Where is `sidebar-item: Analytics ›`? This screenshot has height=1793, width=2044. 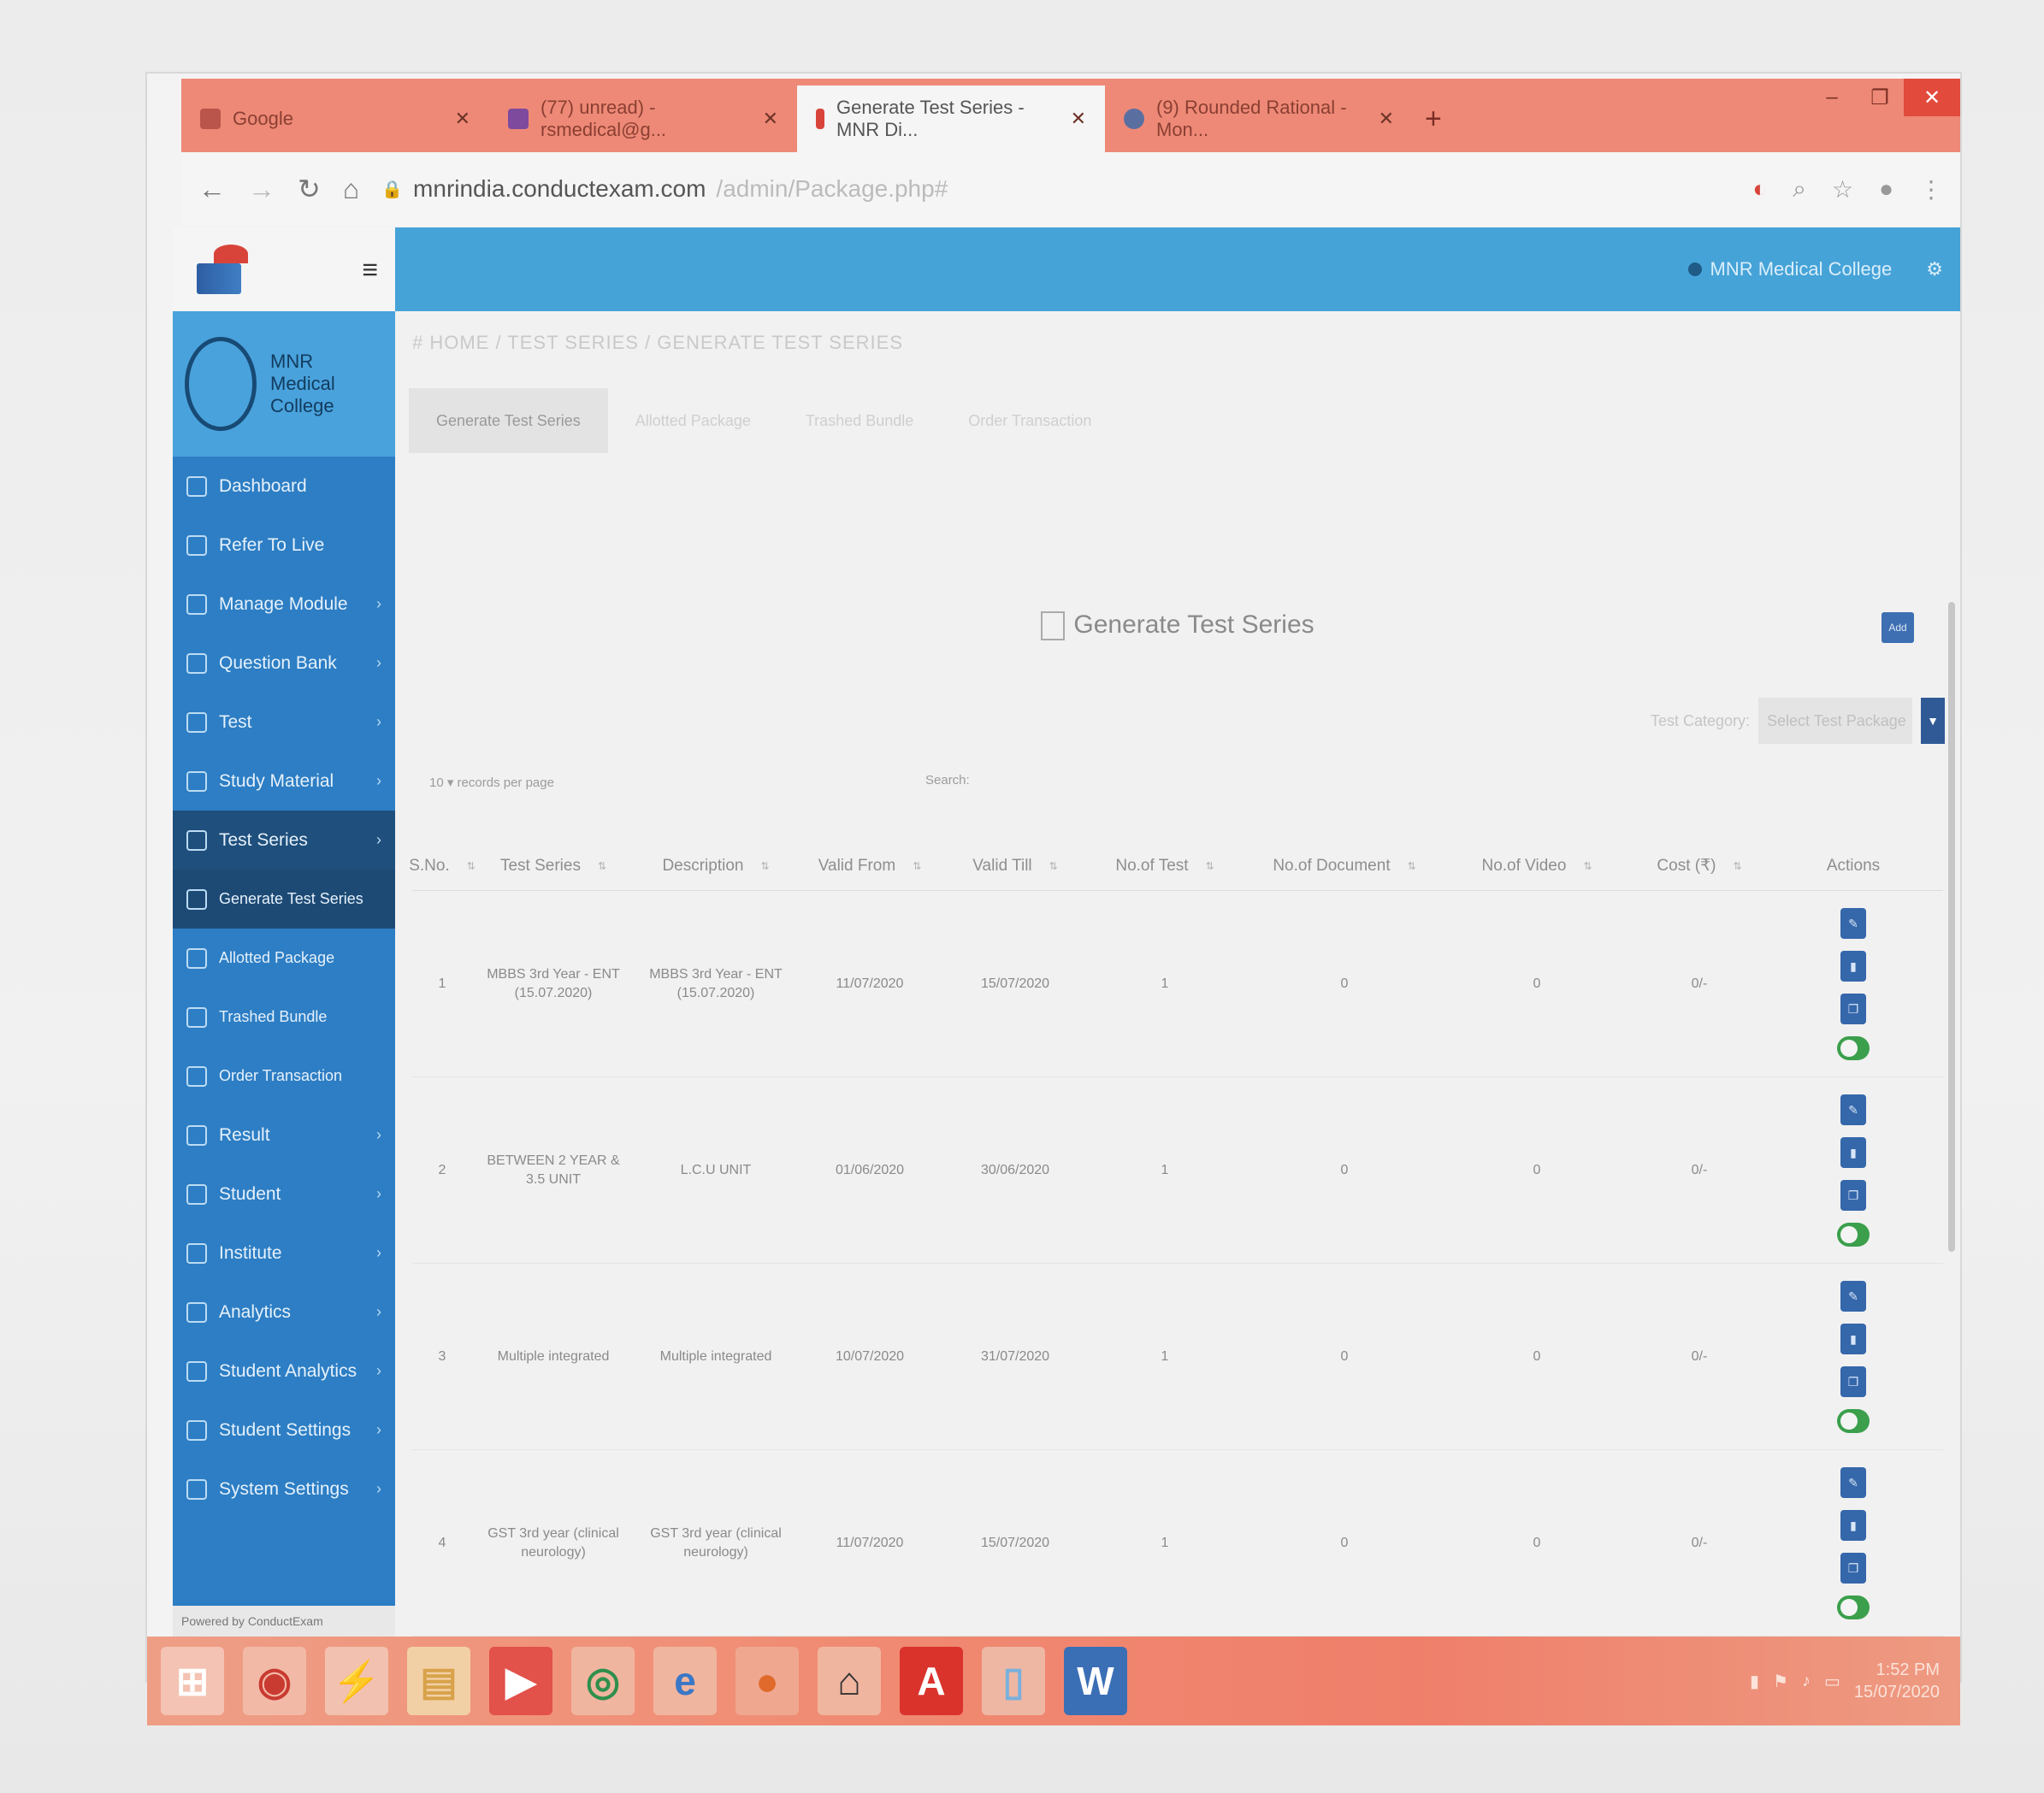 sidebar-item: Analytics › is located at coordinates (284, 1312).